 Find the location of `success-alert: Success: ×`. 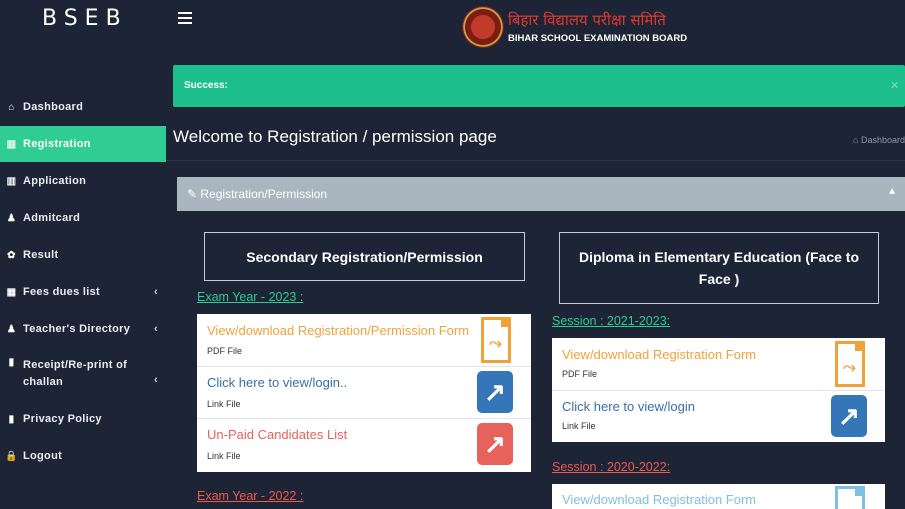

success-alert: Success: × is located at coordinates (539, 86).